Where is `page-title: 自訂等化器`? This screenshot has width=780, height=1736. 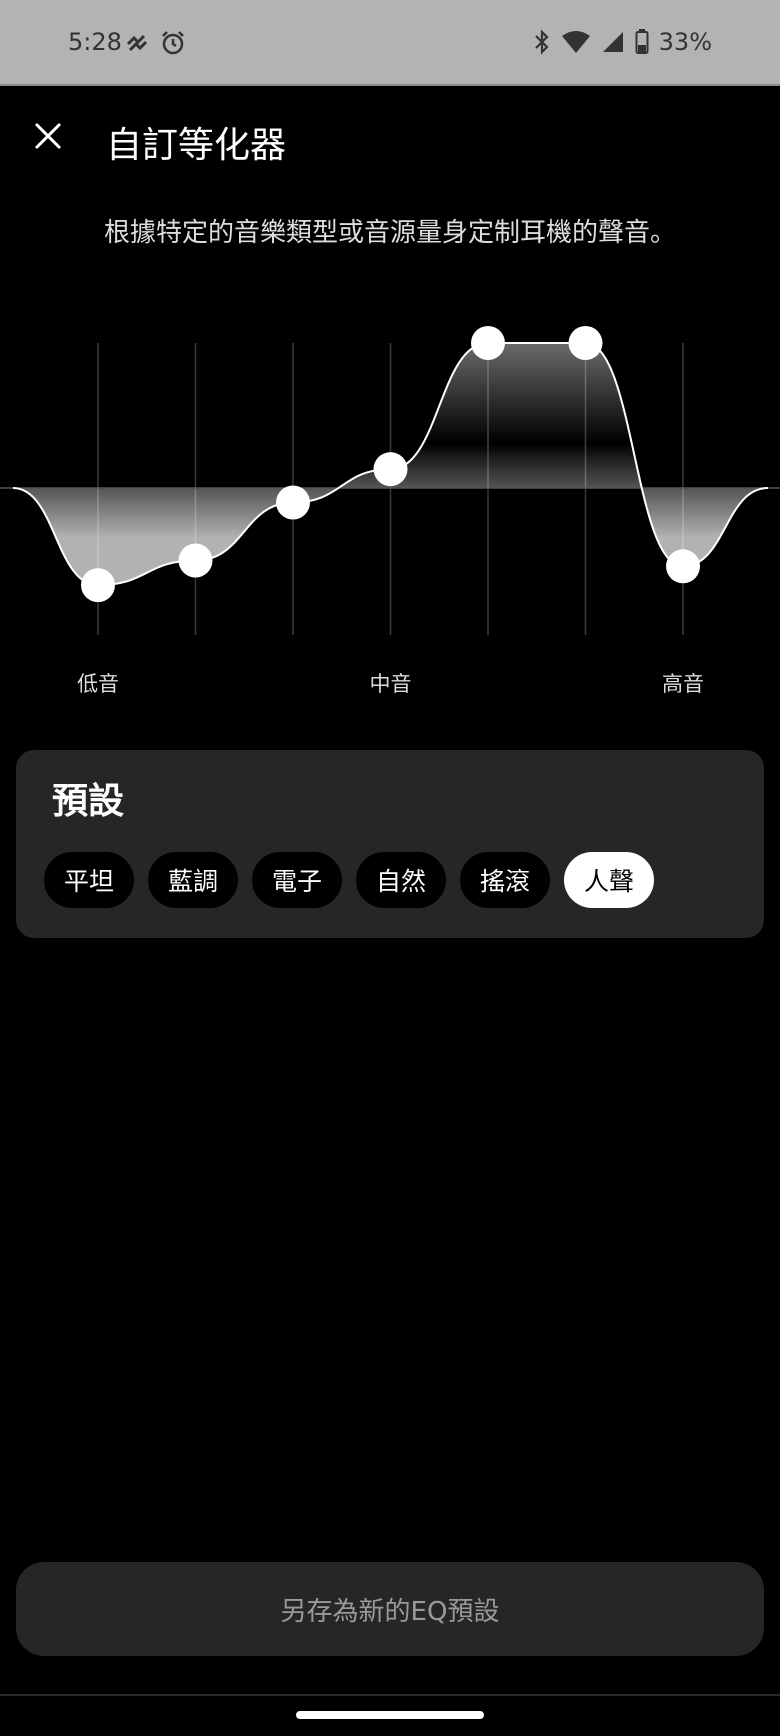 page-title: 自訂等化器 is located at coordinates (196, 145).